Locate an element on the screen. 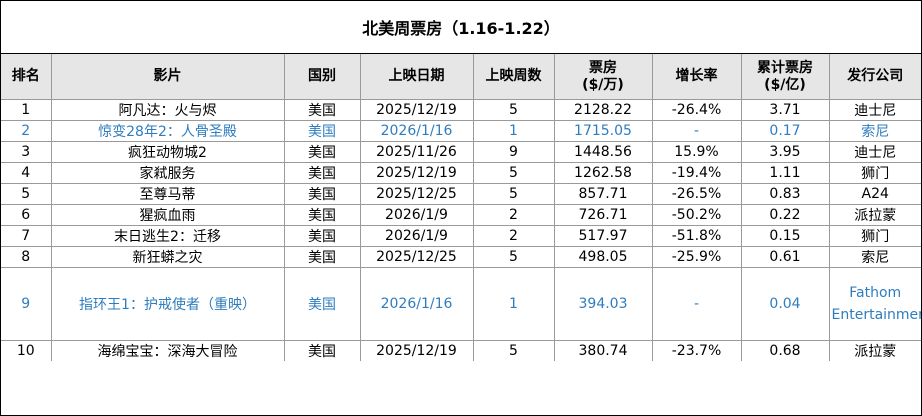 This screenshot has height=416, width=922. cell-gross: 394.03 is located at coordinates (603, 304).